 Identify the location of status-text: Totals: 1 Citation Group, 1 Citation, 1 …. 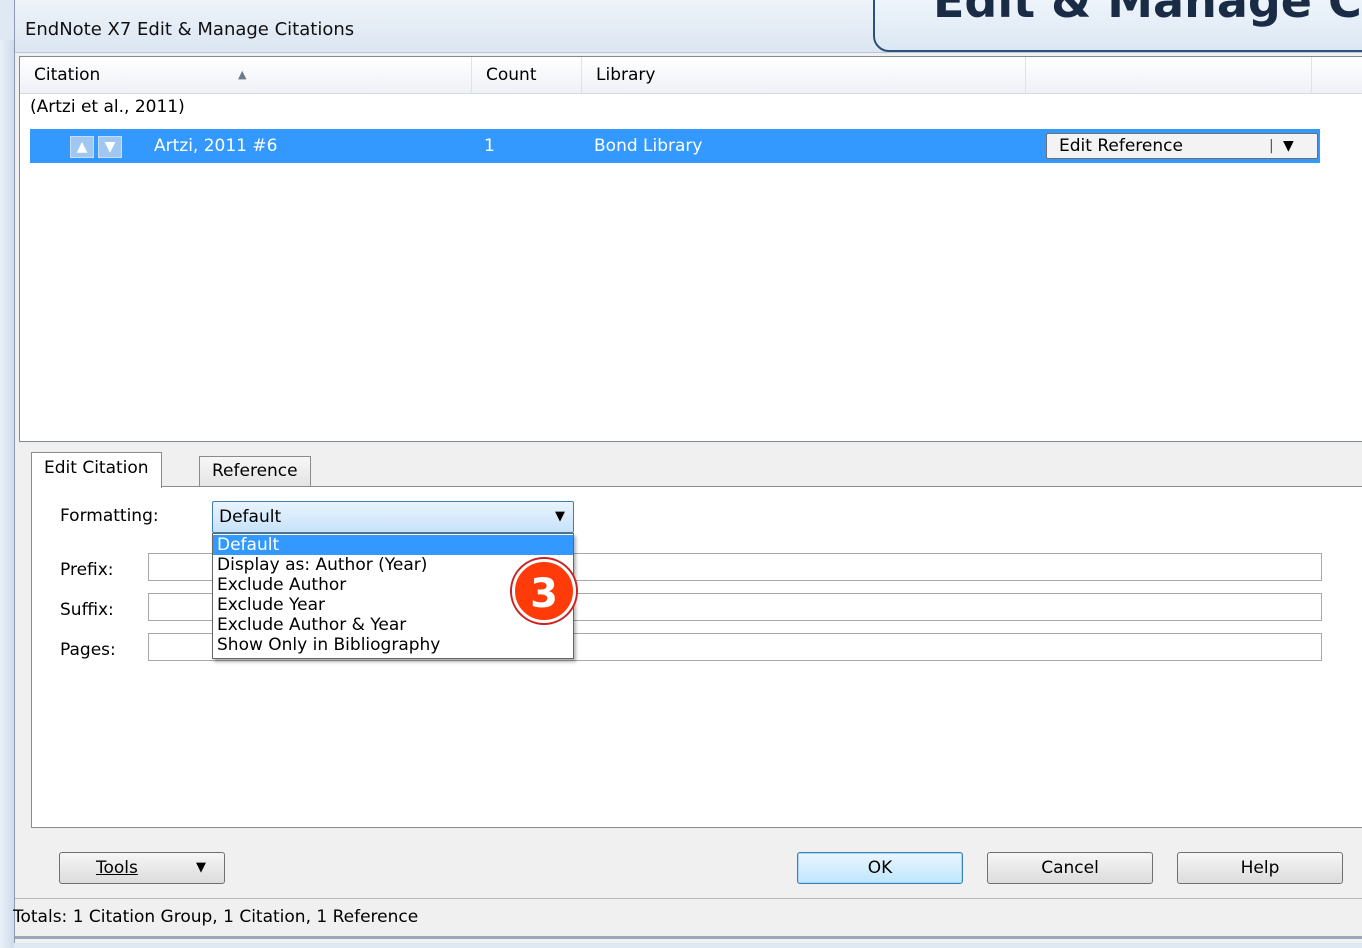
(216, 917).